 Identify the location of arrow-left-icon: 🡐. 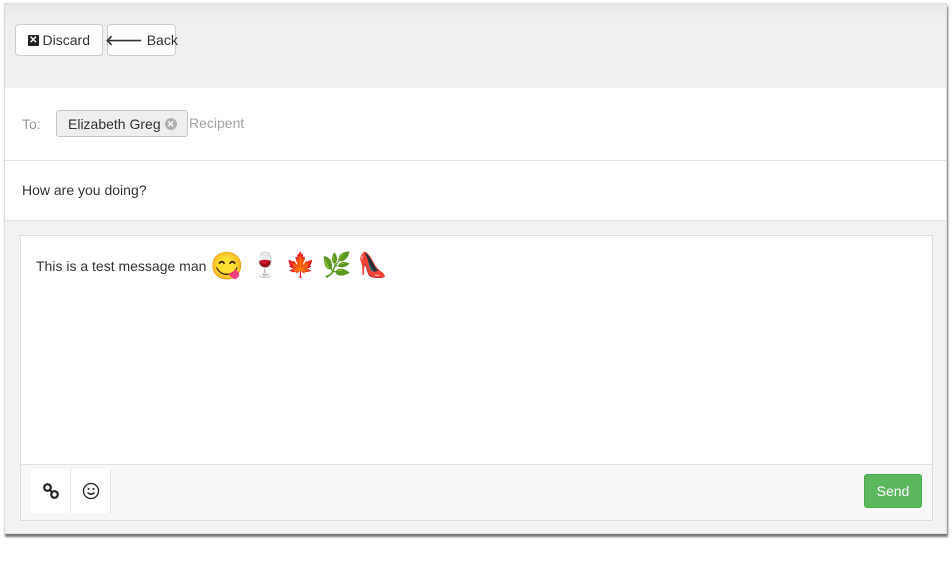
(124, 40).